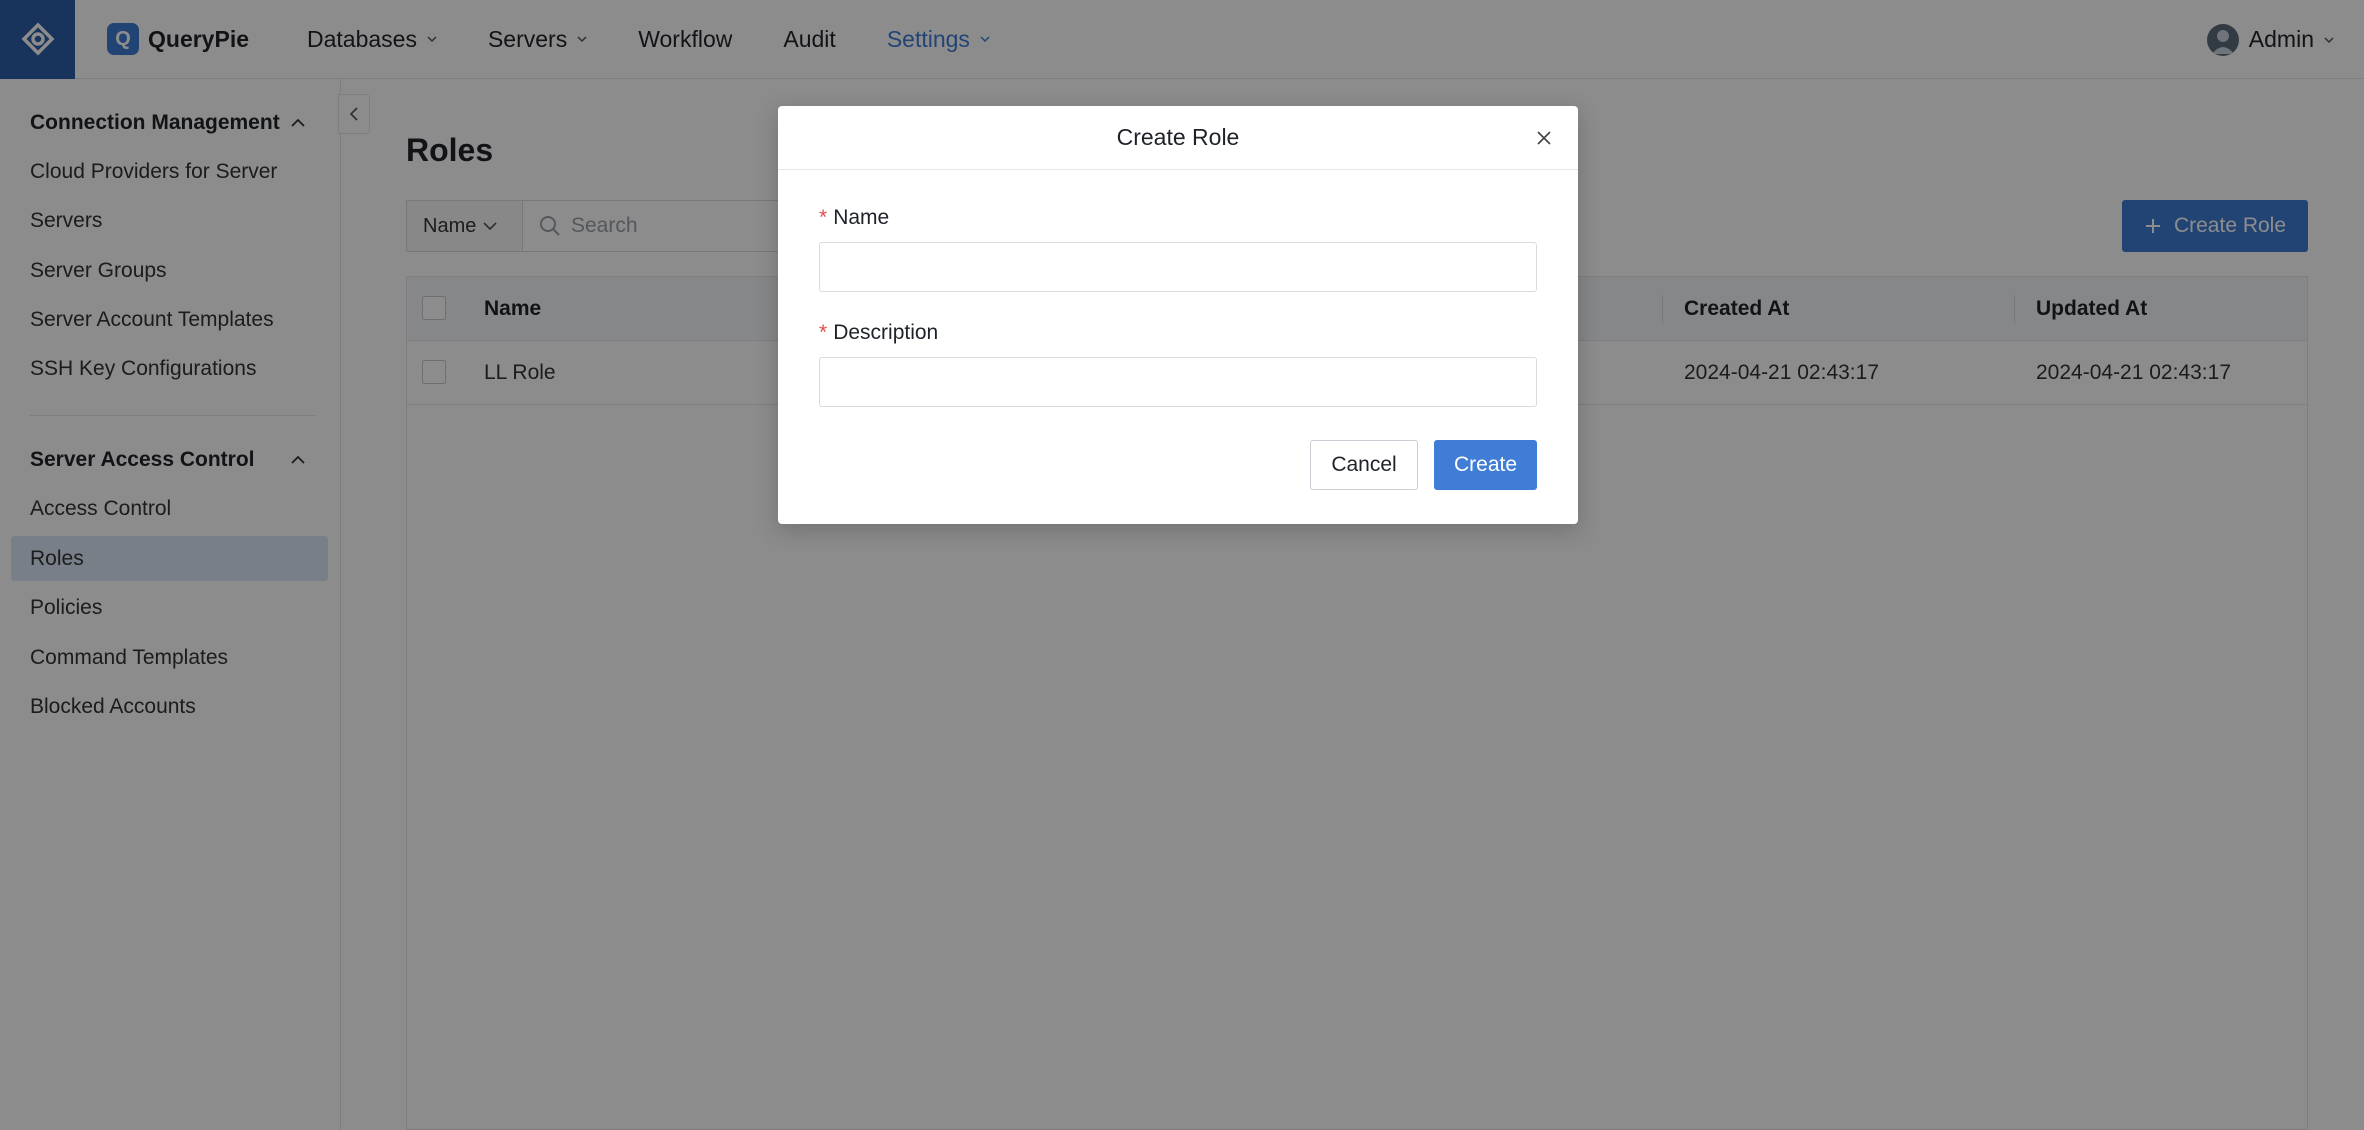 The height and width of the screenshot is (1130, 2364). Describe the element at coordinates (886, 332) in the screenshot. I see `description-label-text: Description` at that location.